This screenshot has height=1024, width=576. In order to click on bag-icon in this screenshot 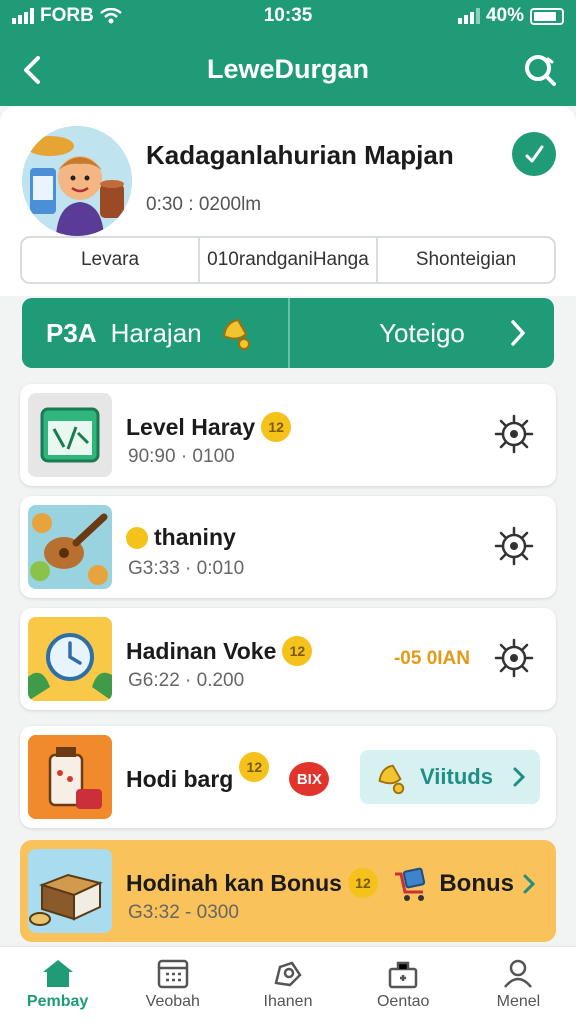, I will do `click(403, 975)`.